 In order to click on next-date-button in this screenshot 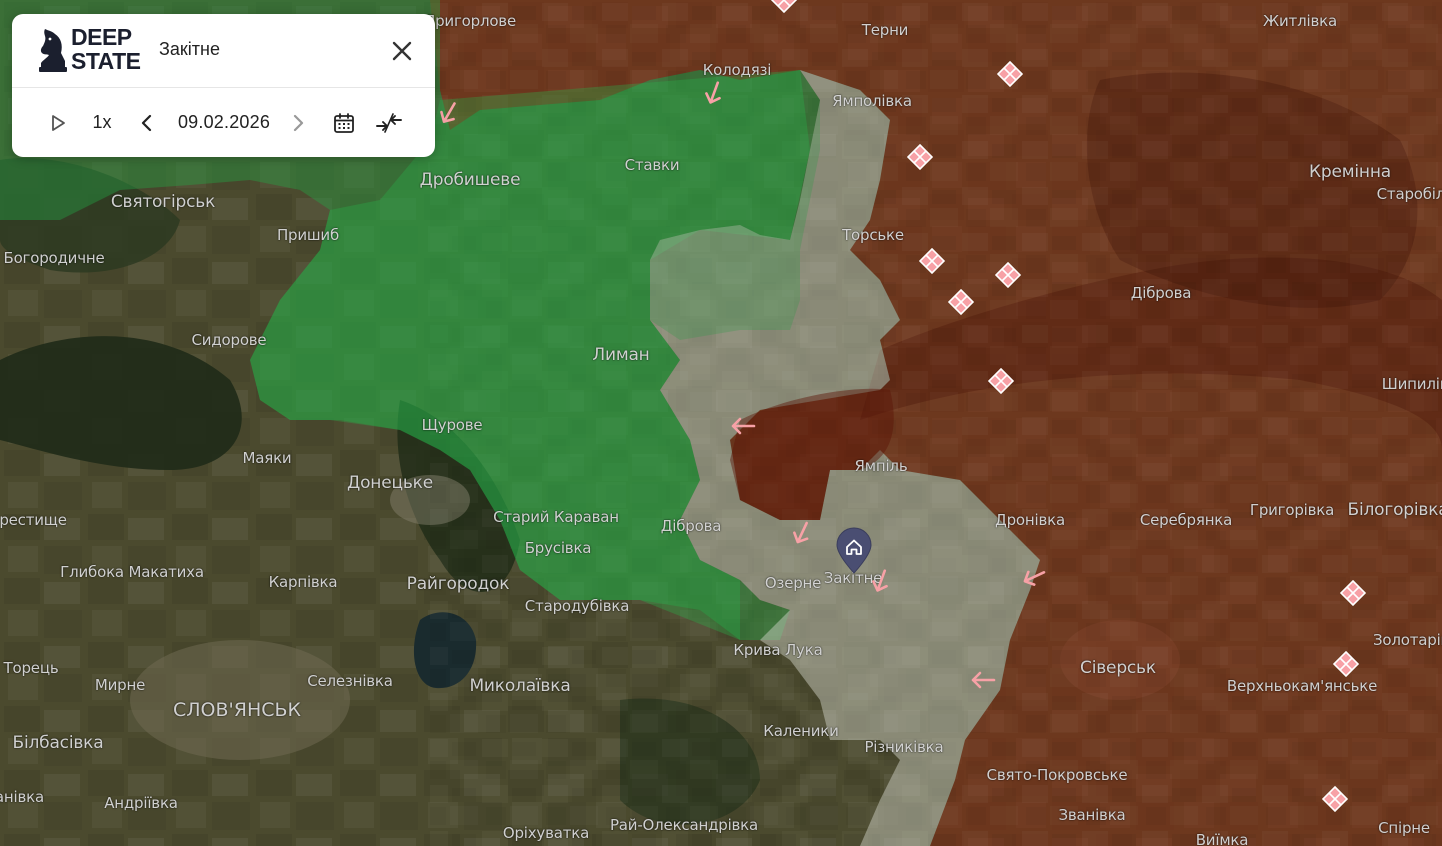, I will do `click(298, 122)`.